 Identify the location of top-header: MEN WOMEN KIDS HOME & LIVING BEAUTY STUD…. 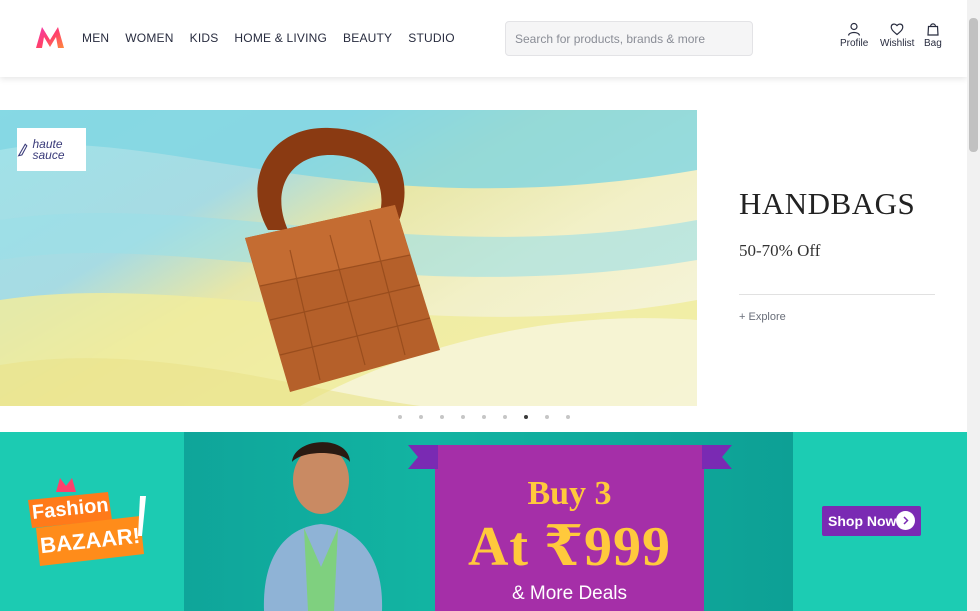
(483, 38).